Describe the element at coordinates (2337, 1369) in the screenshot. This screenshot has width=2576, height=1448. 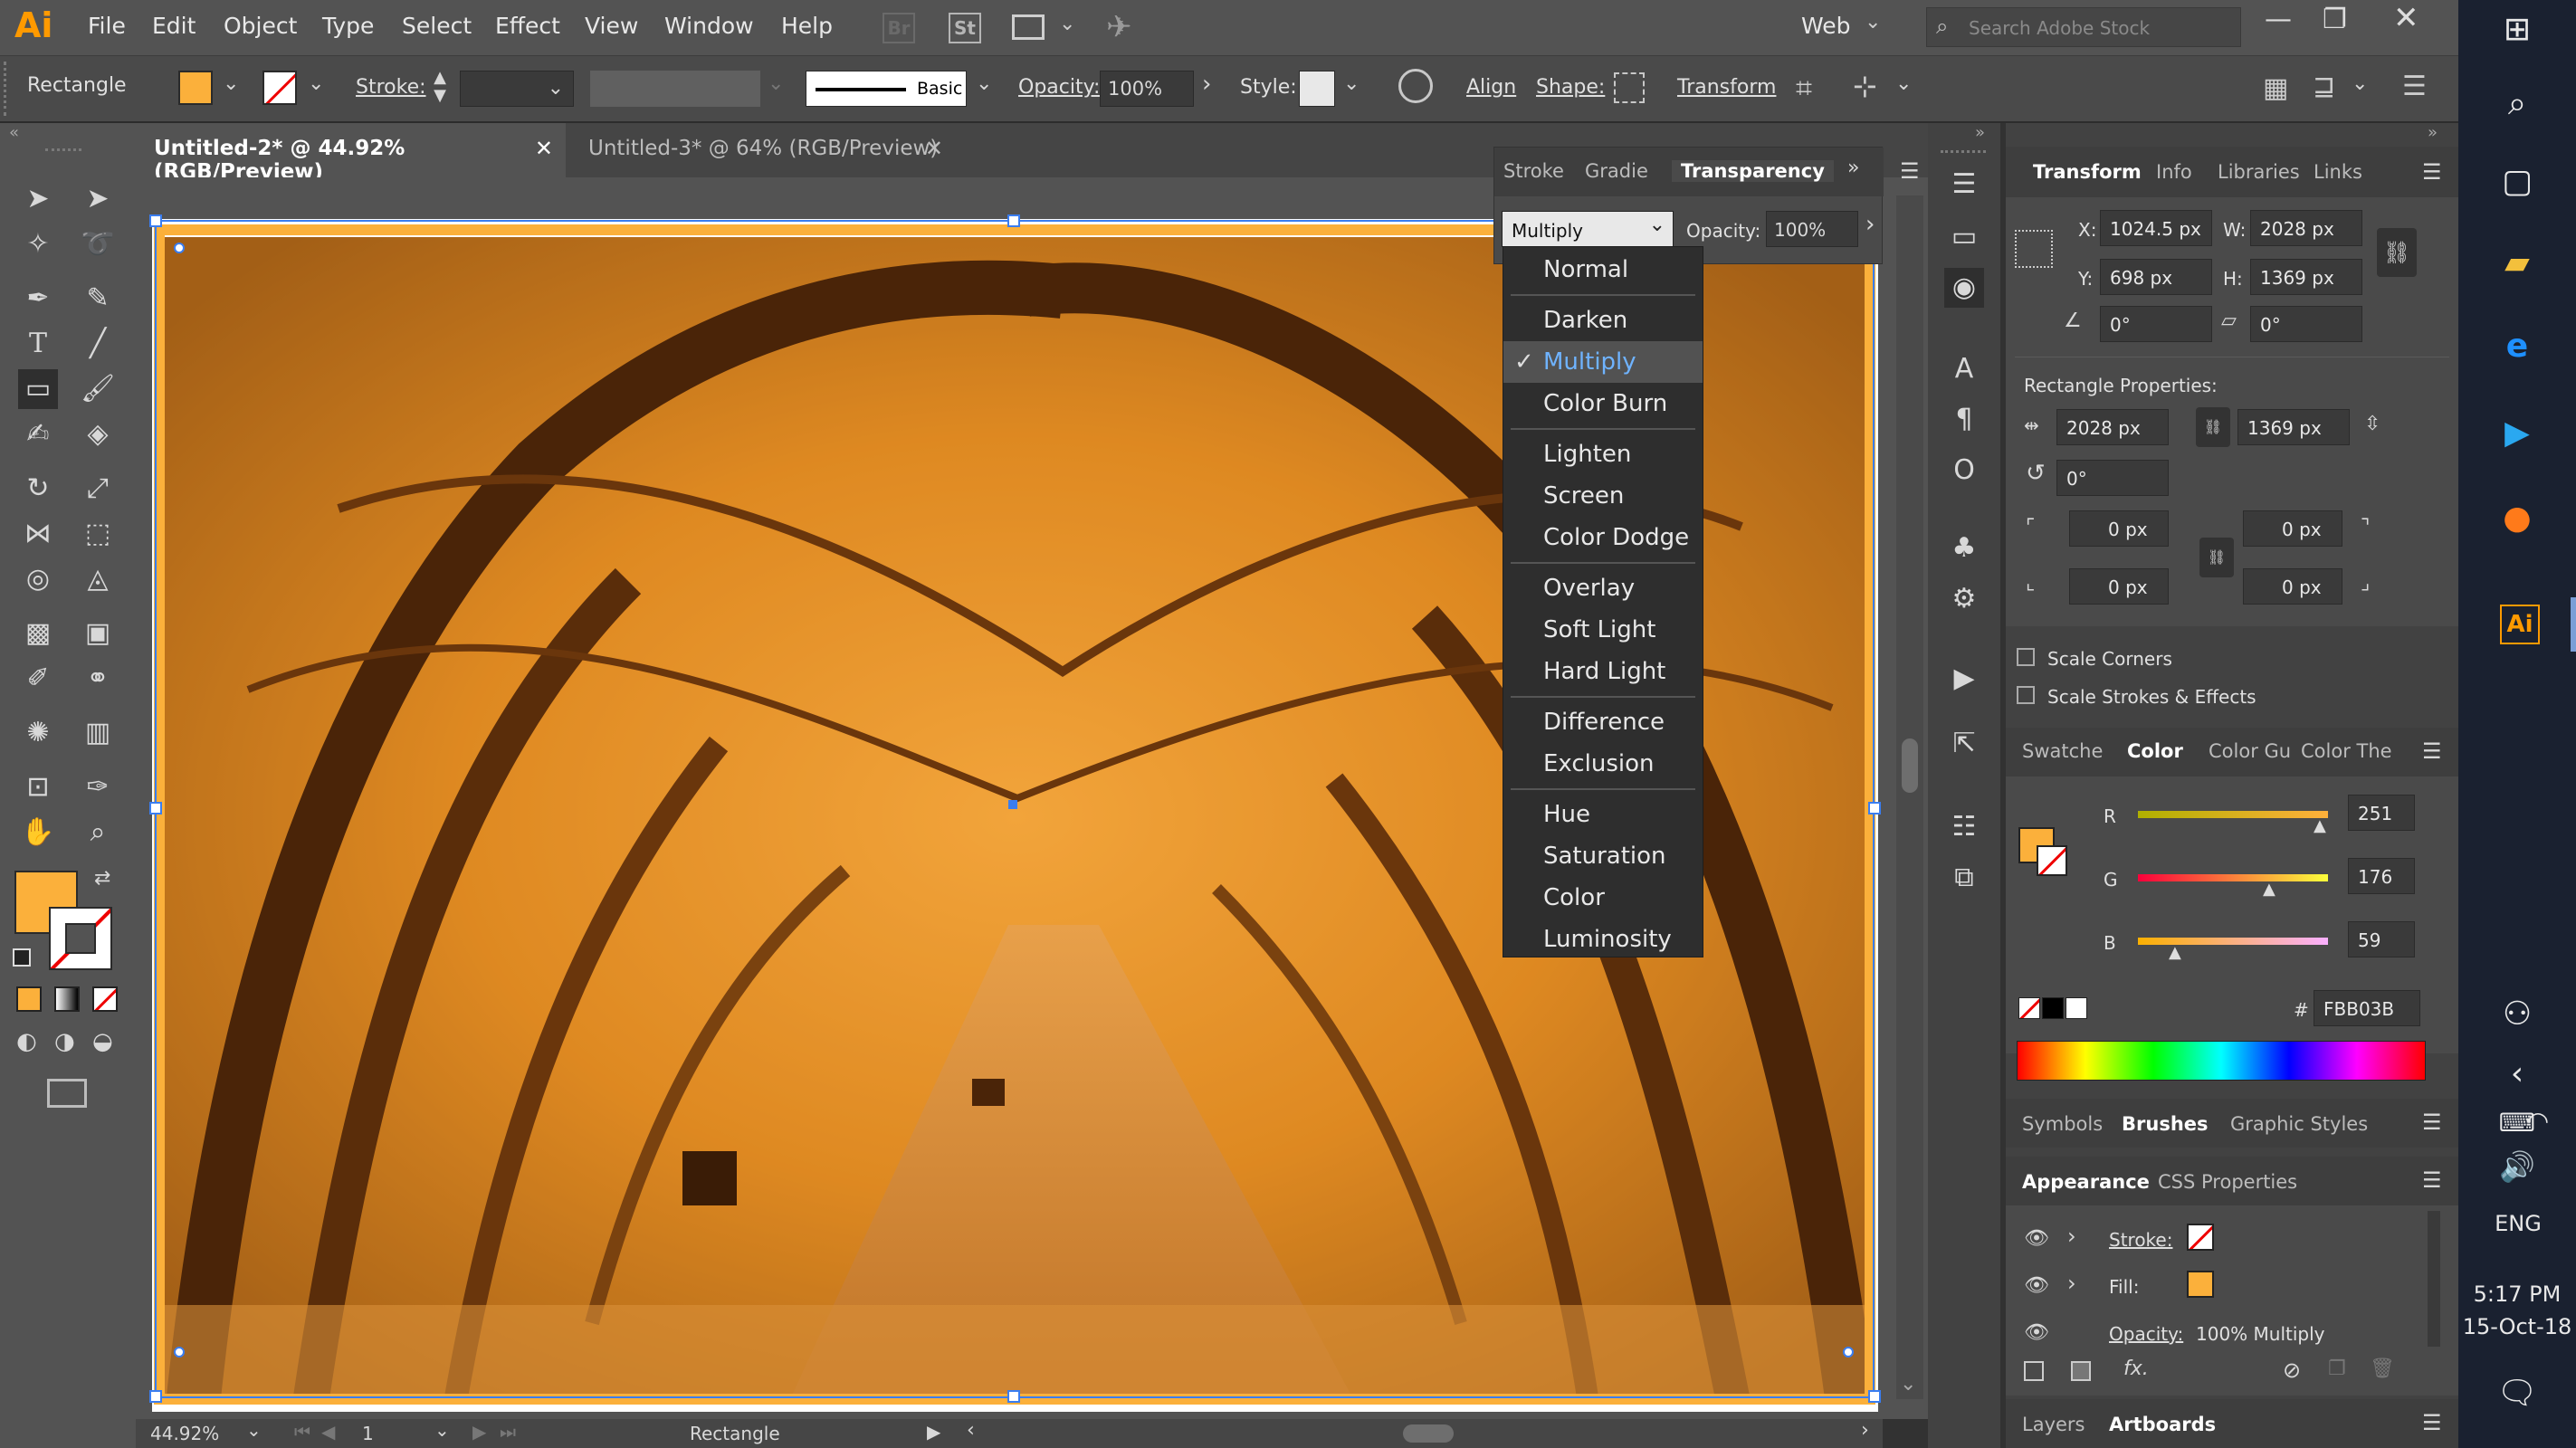
I see `duplicate-item-icon: ❐` at that location.